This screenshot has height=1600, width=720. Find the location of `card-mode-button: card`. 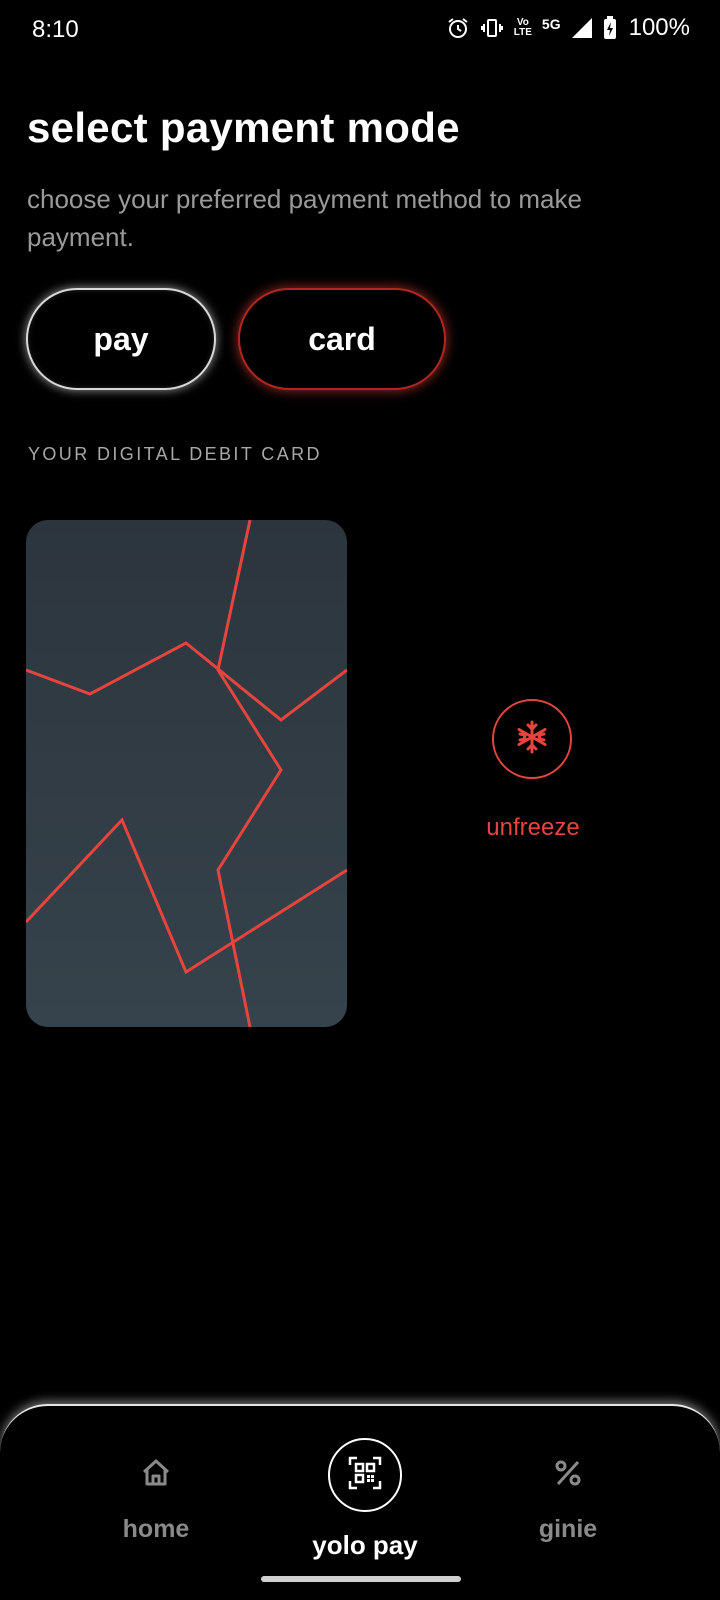

card-mode-button: card is located at coordinates (342, 339).